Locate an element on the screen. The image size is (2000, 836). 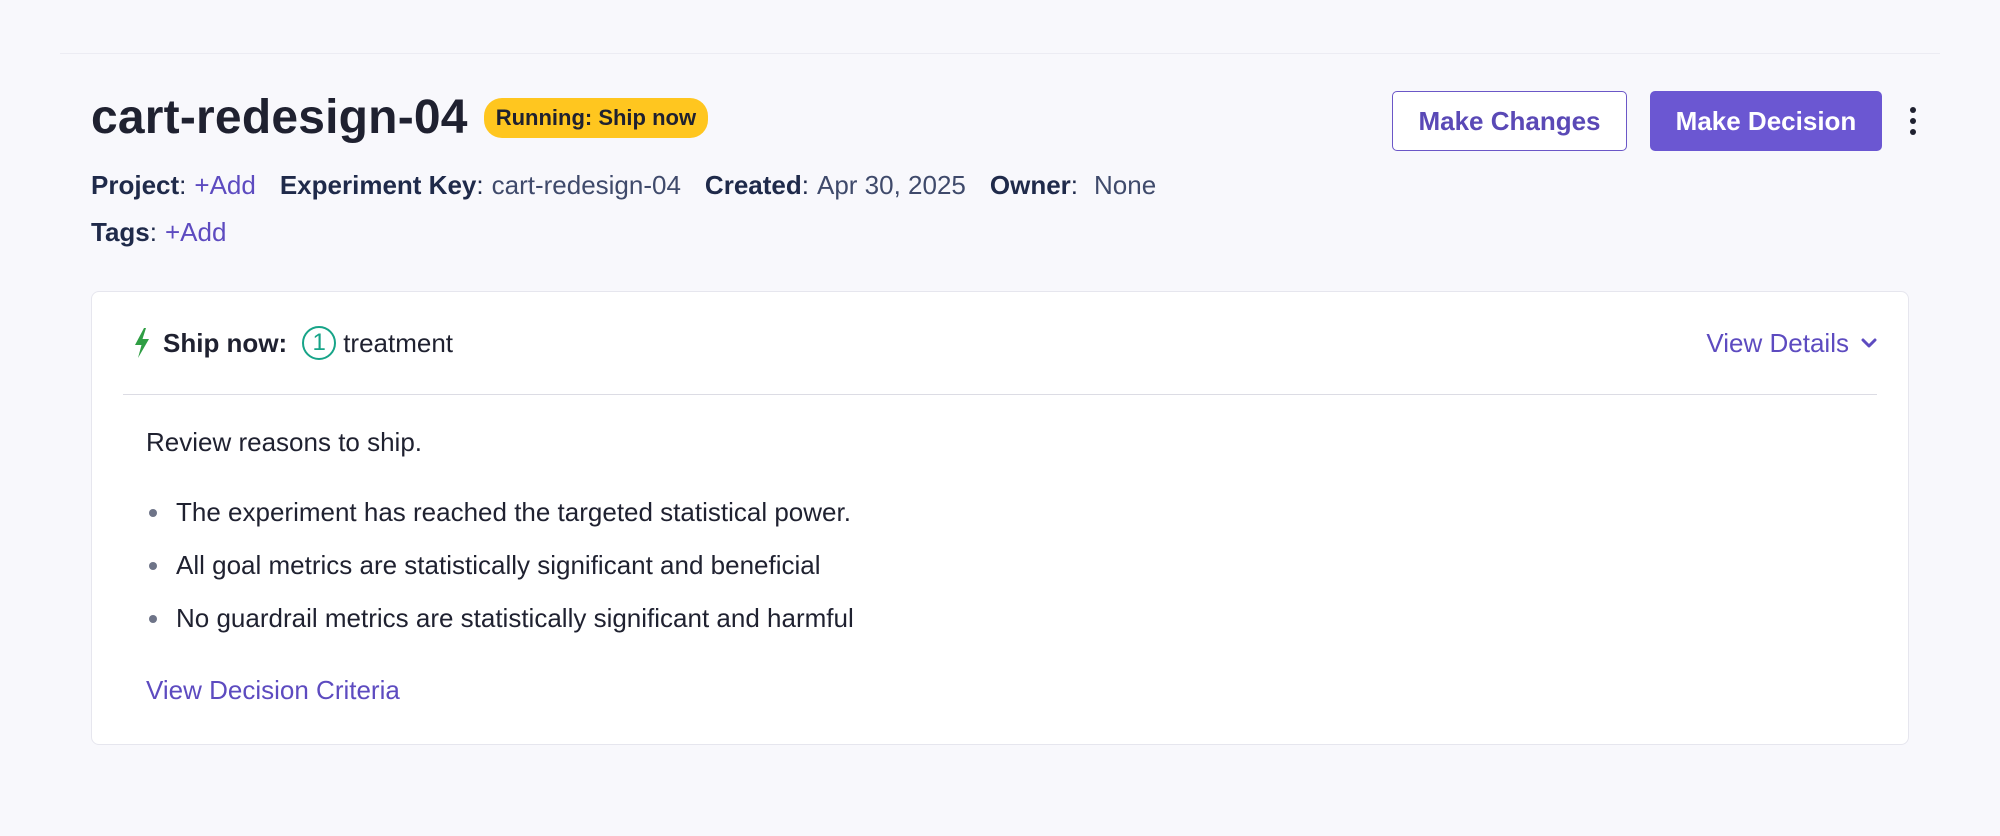
experiment-title: cart-redesign-04 is located at coordinates (279, 117).